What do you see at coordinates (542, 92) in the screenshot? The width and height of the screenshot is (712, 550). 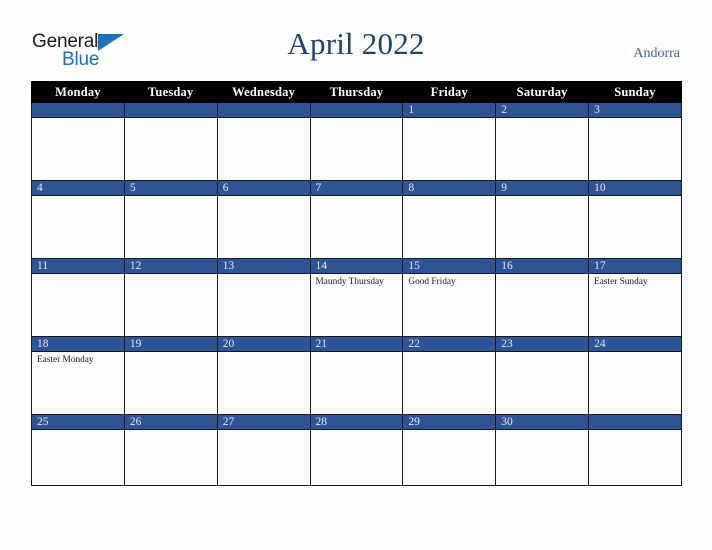 I see `weekday-header-saturday: Saturday` at bounding box center [542, 92].